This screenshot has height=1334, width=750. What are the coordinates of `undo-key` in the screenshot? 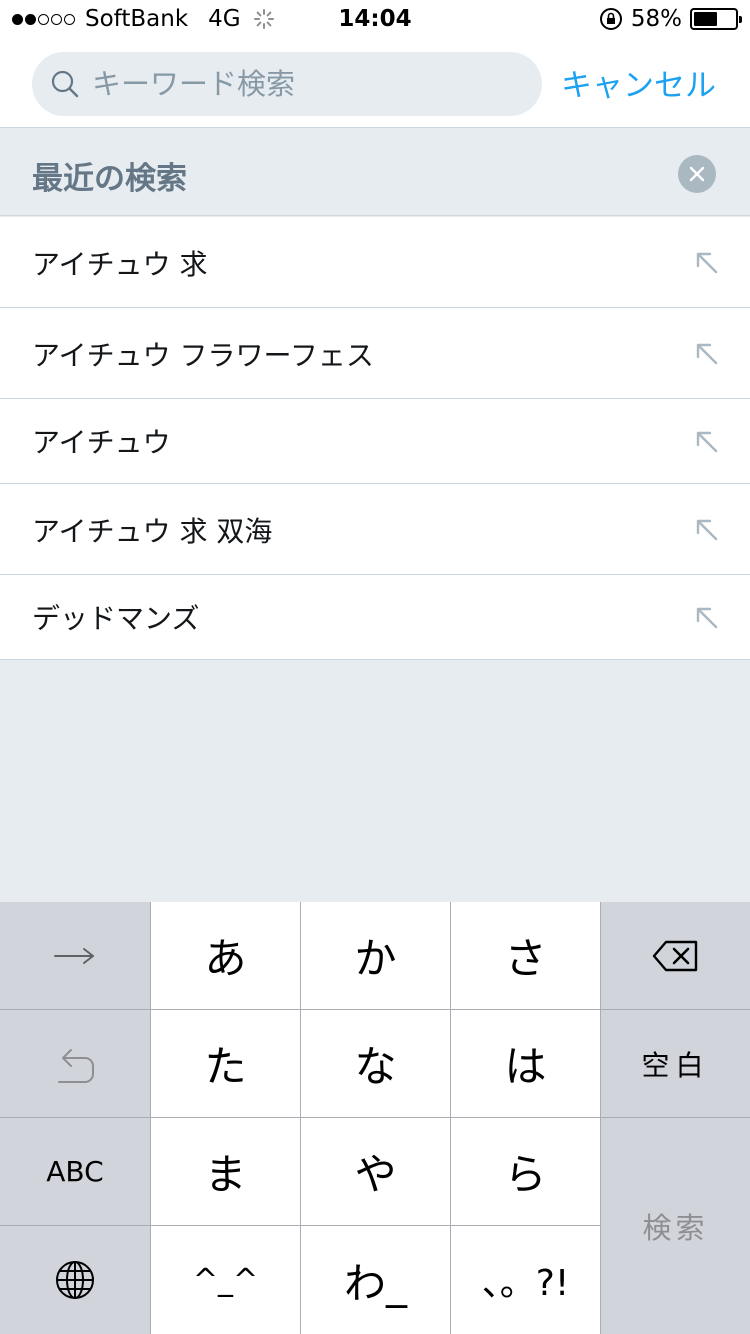 It's located at (75, 1063).